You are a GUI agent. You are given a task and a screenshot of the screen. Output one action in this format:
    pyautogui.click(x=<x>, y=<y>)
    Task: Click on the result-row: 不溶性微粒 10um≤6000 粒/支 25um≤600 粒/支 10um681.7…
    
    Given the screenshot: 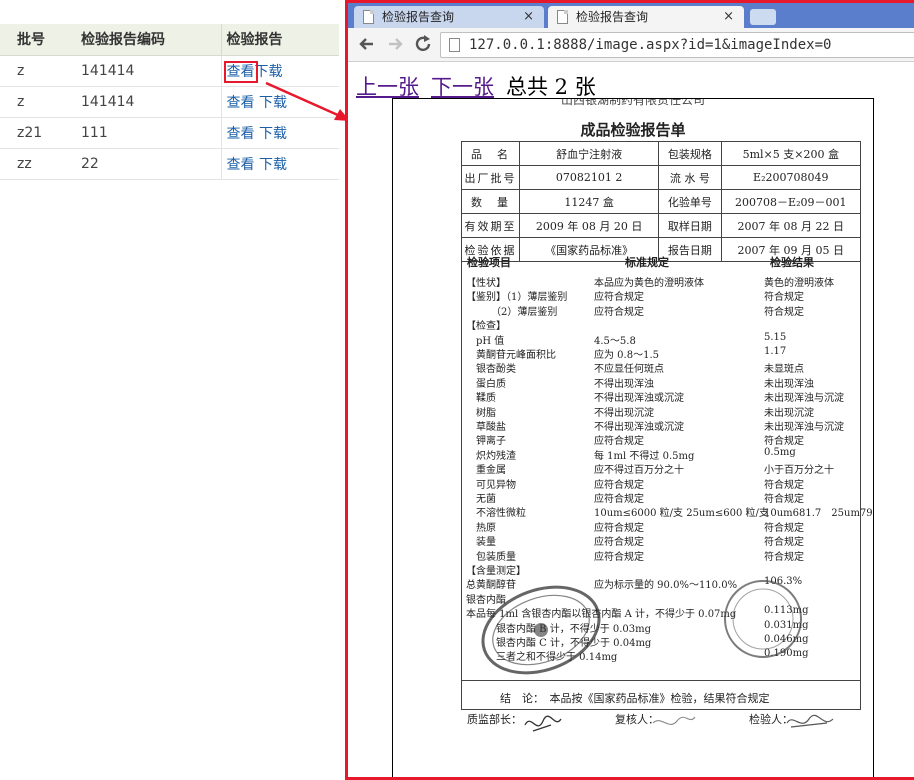 What is the action you would take?
    pyautogui.click(x=669, y=512)
    